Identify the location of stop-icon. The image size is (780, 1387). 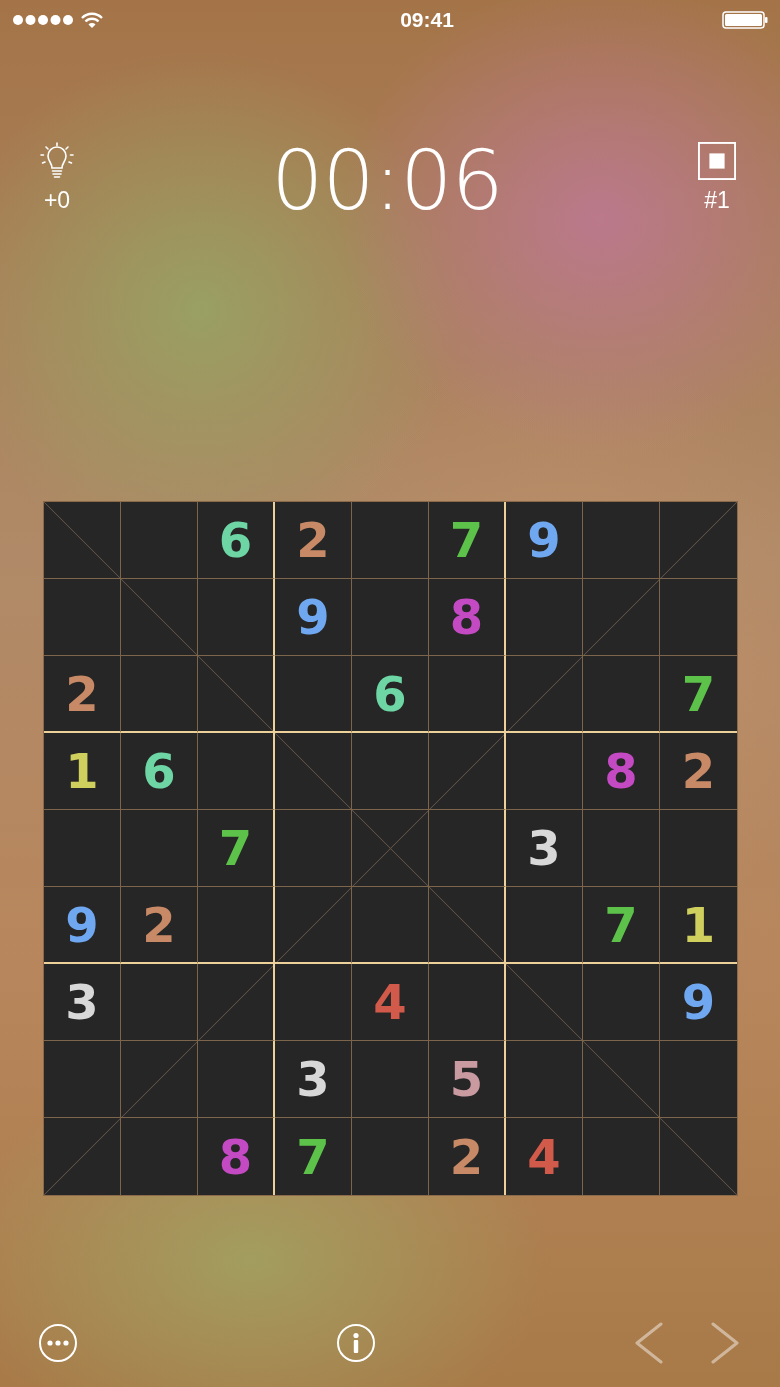
(717, 161).